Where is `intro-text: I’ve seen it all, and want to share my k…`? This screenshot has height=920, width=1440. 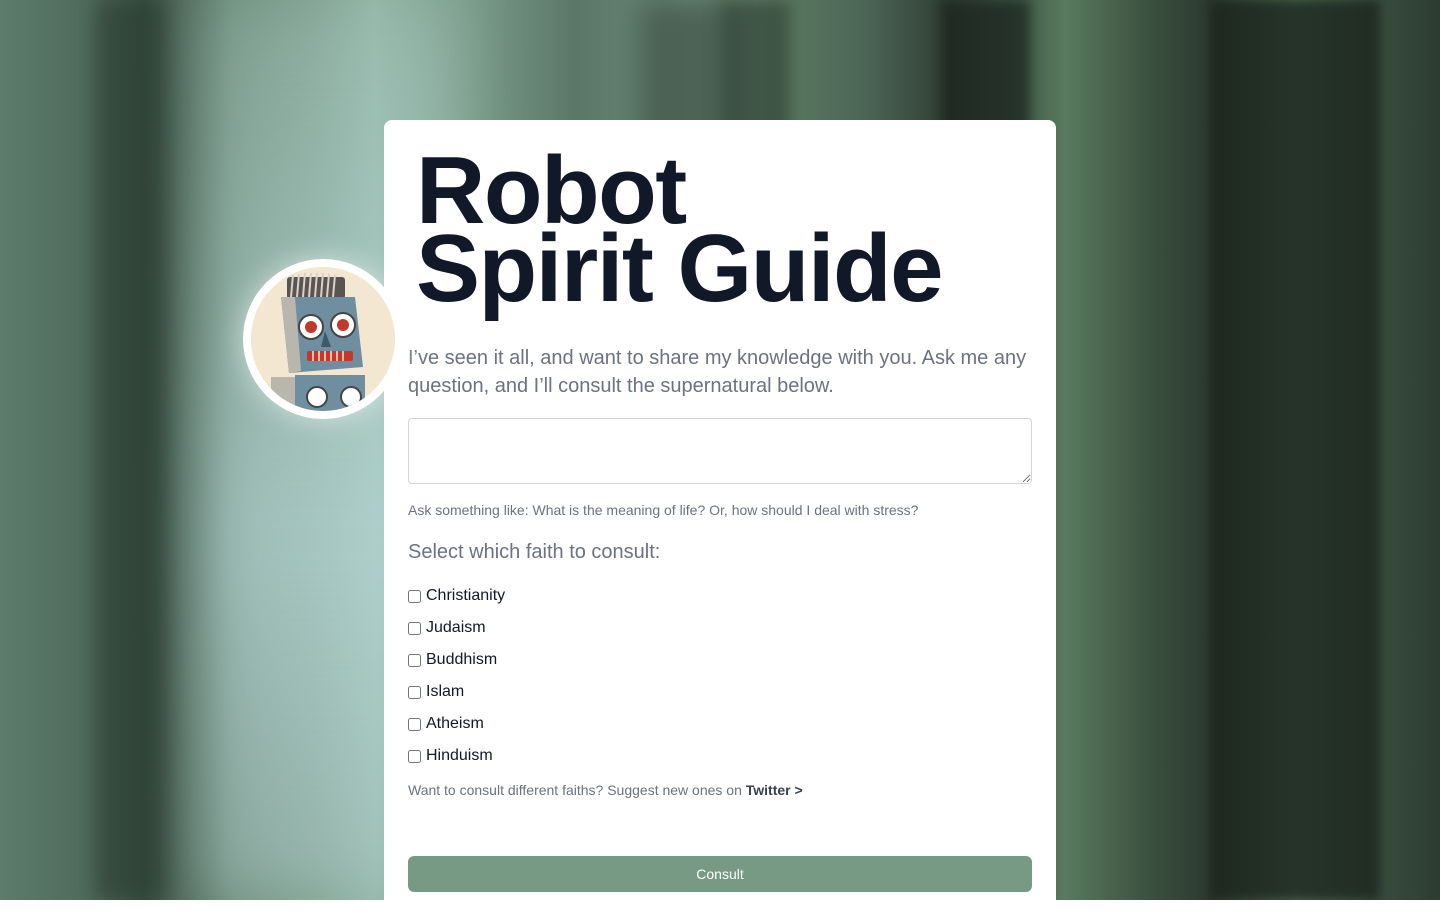 intro-text: I’ve seen it all, and want to share my k… is located at coordinates (717, 372).